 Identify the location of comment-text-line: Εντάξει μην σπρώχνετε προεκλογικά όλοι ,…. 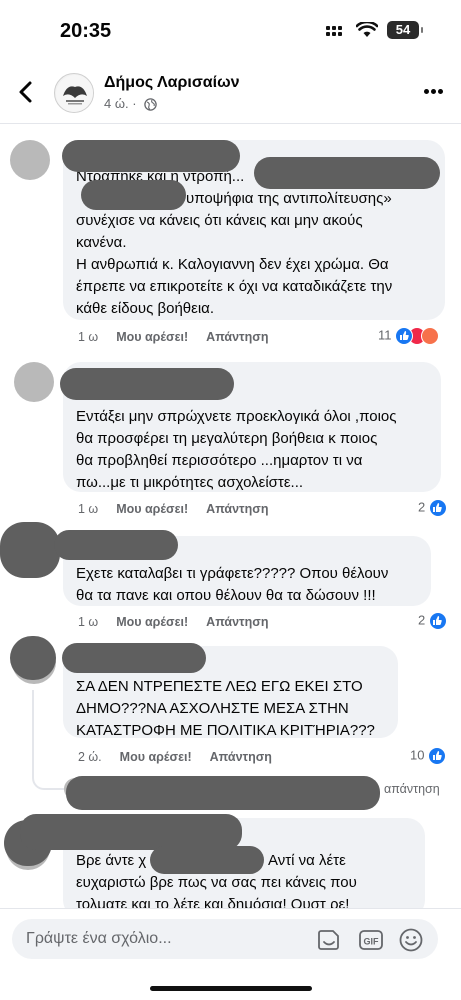
(236, 416).